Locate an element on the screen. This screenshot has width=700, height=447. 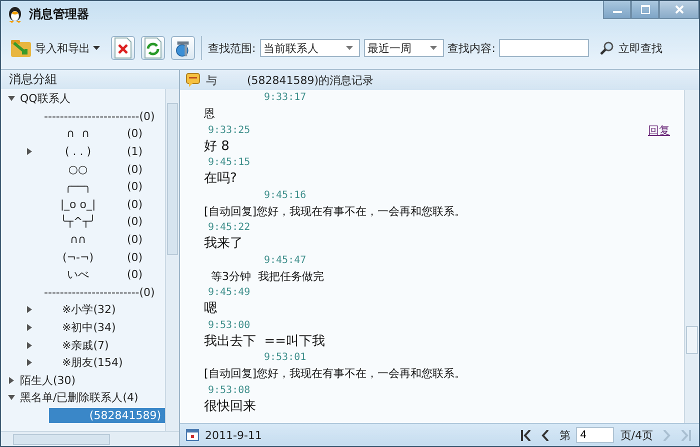
scope-label: 查找范围: is located at coordinates (232, 48).